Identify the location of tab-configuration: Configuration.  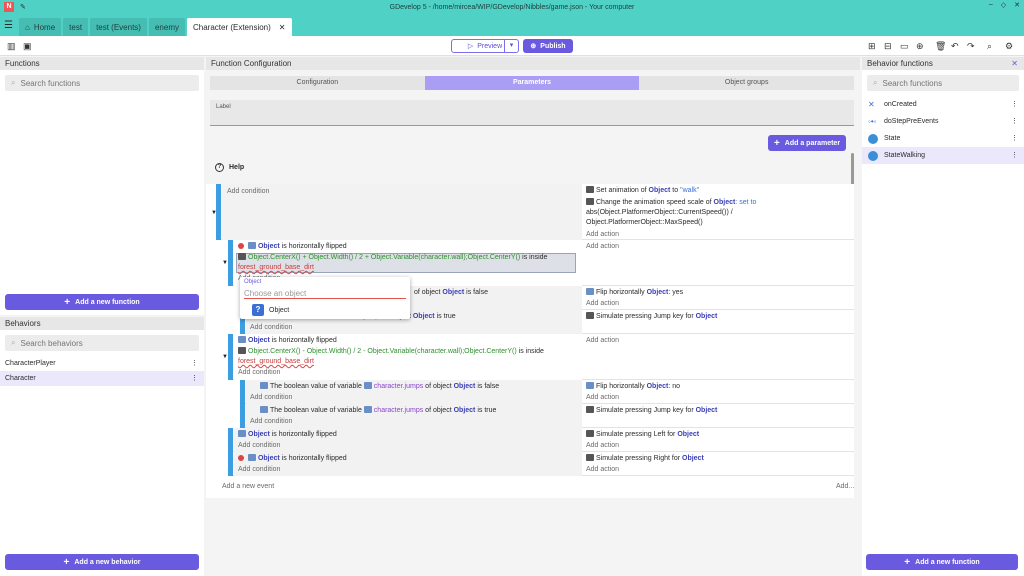
(317, 83).